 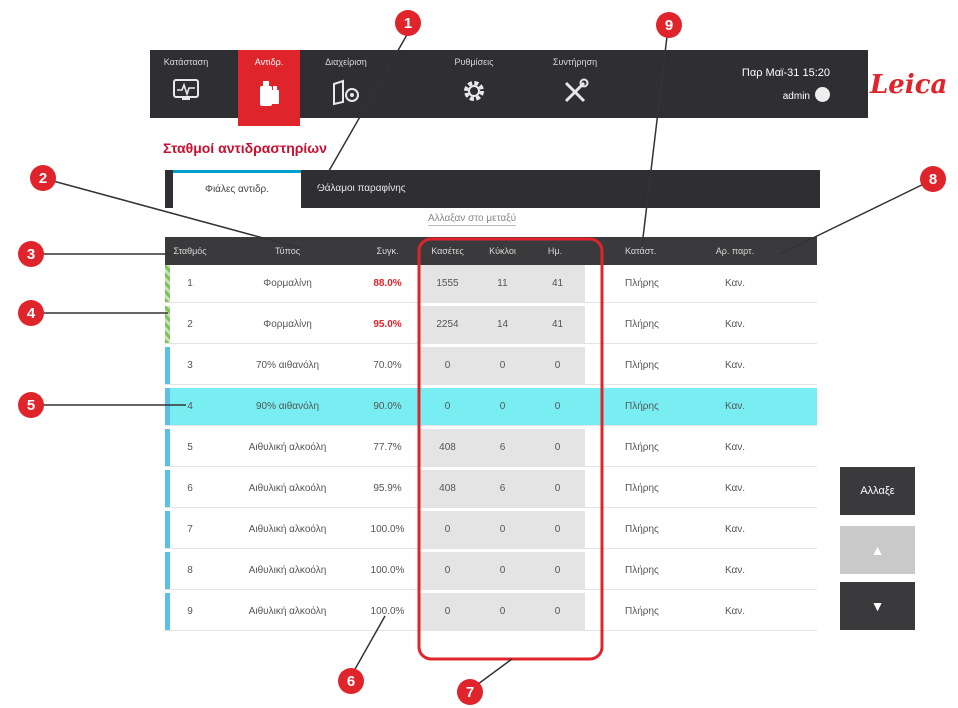 What do you see at coordinates (387, 570) in the screenshot?
I see `cell-concentration: 100.0%` at bounding box center [387, 570].